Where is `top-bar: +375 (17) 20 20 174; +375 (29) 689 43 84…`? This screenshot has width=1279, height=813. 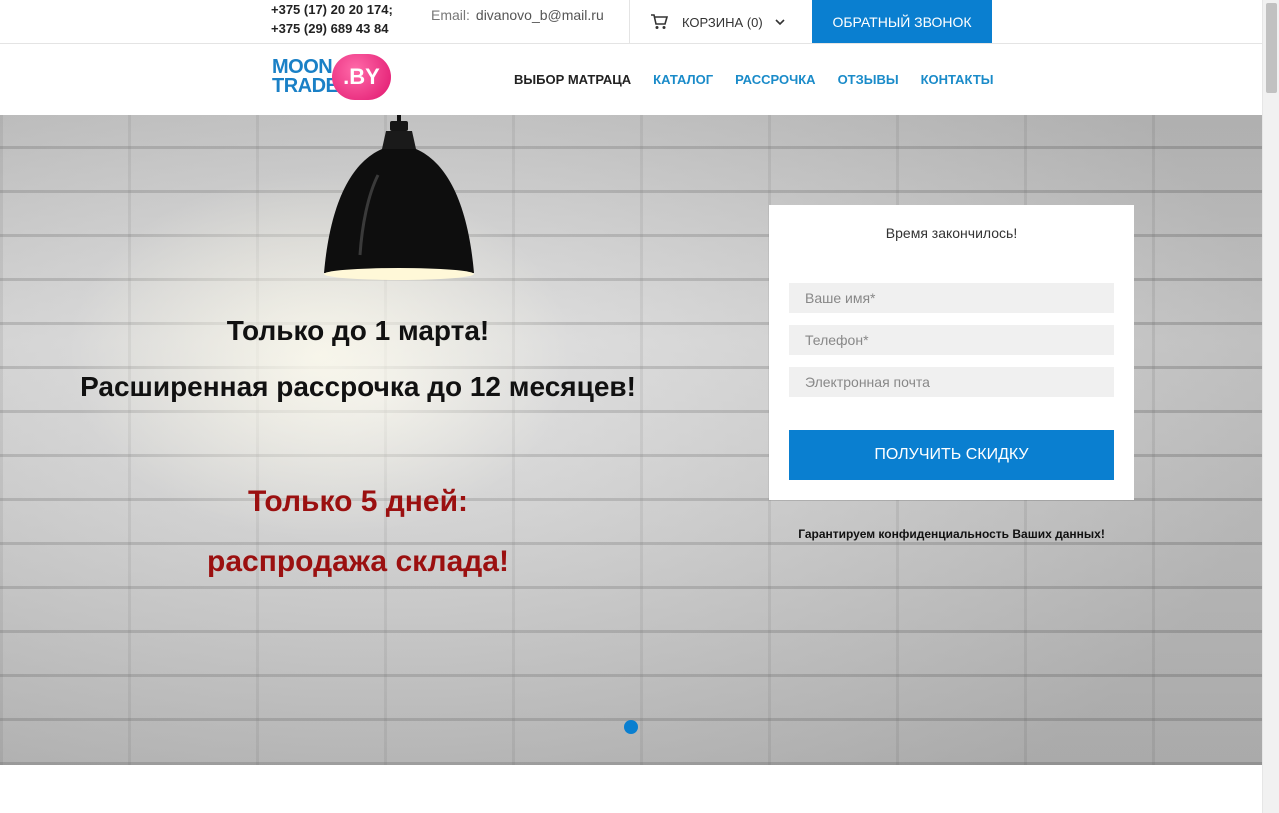
top-bar: +375 (17) 20 20 174; +375 (29) 689 43 84… is located at coordinates (631, 22).